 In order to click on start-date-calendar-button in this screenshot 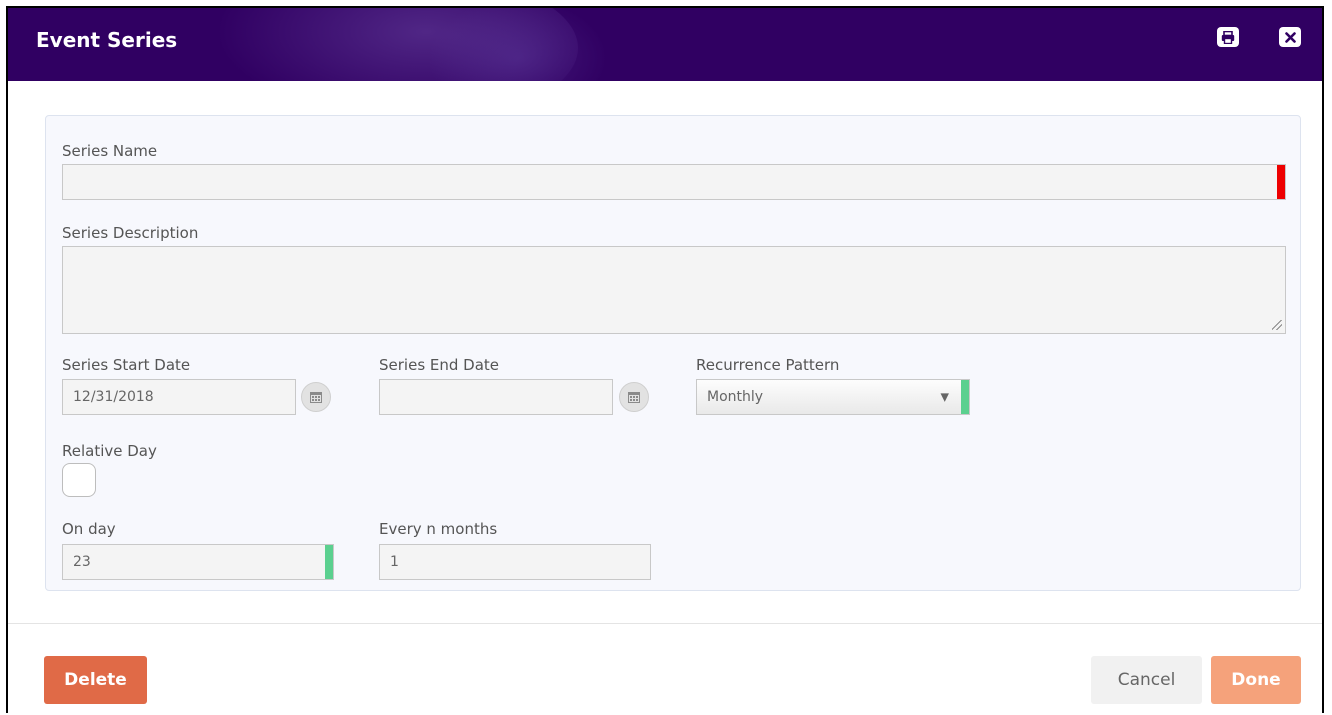, I will do `click(316, 397)`.